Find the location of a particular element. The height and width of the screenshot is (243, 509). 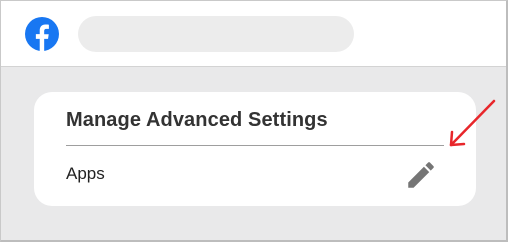

facebook-logo-icon is located at coordinates (42, 34).